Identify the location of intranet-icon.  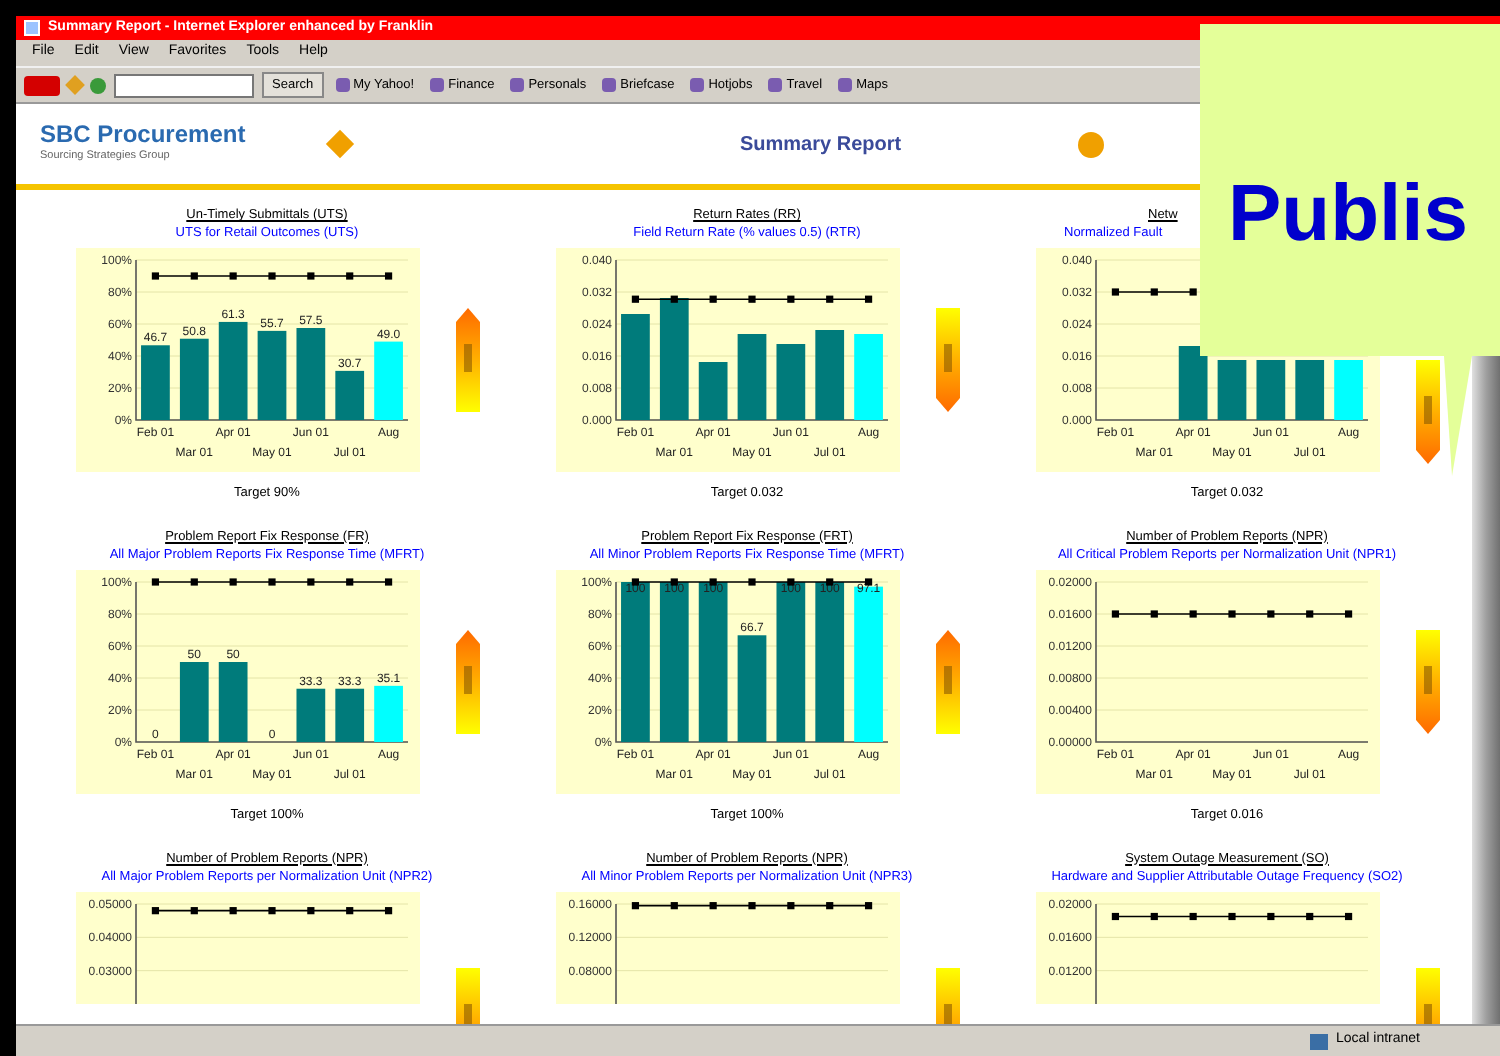
(1318, 1041).